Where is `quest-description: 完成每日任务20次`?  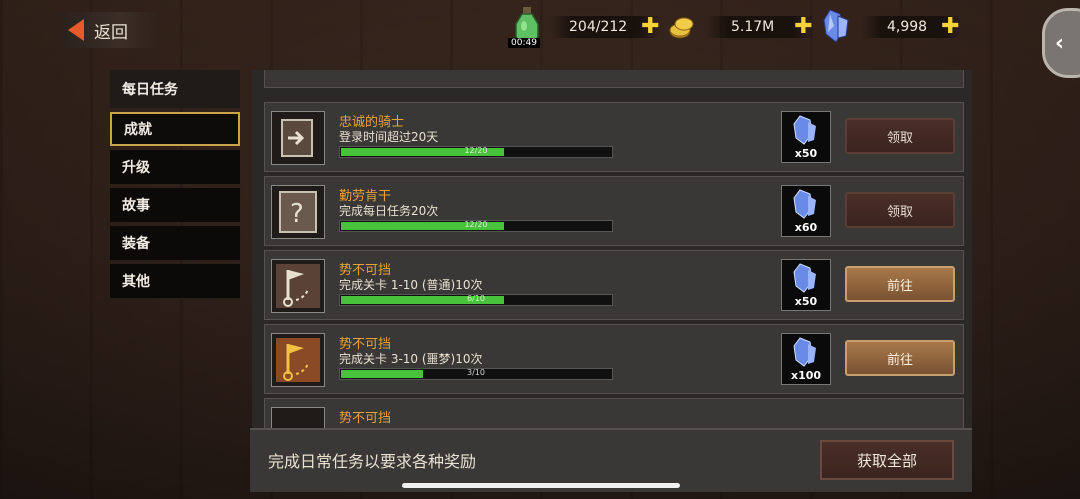 quest-description: 完成每日任务20次 is located at coordinates (389, 211).